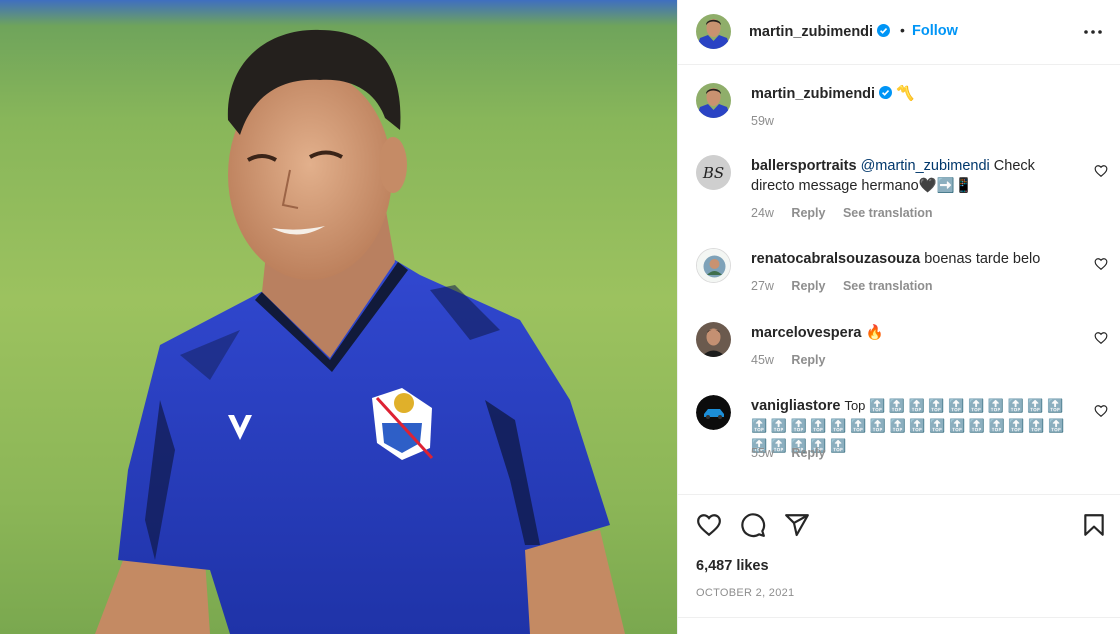  I want to click on comment-meta: 24w Reply See translation, so click(849, 213).